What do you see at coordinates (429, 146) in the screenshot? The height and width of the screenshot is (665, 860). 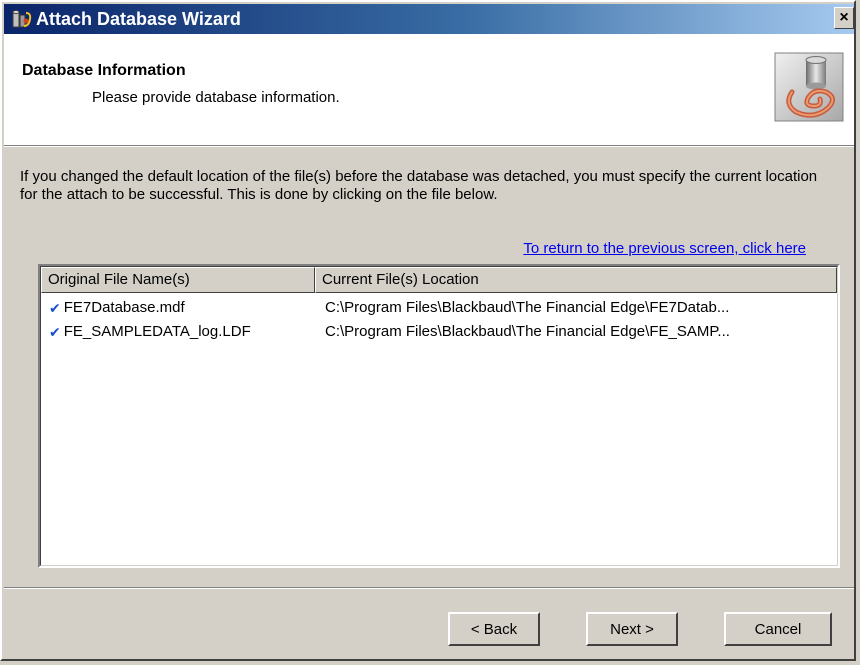 I see `header-divider` at bounding box center [429, 146].